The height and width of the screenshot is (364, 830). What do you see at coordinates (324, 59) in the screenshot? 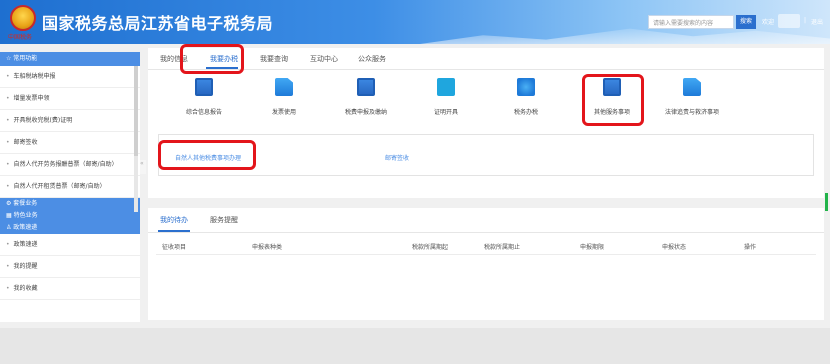
I see `tab-interaction: 互动中心` at bounding box center [324, 59].